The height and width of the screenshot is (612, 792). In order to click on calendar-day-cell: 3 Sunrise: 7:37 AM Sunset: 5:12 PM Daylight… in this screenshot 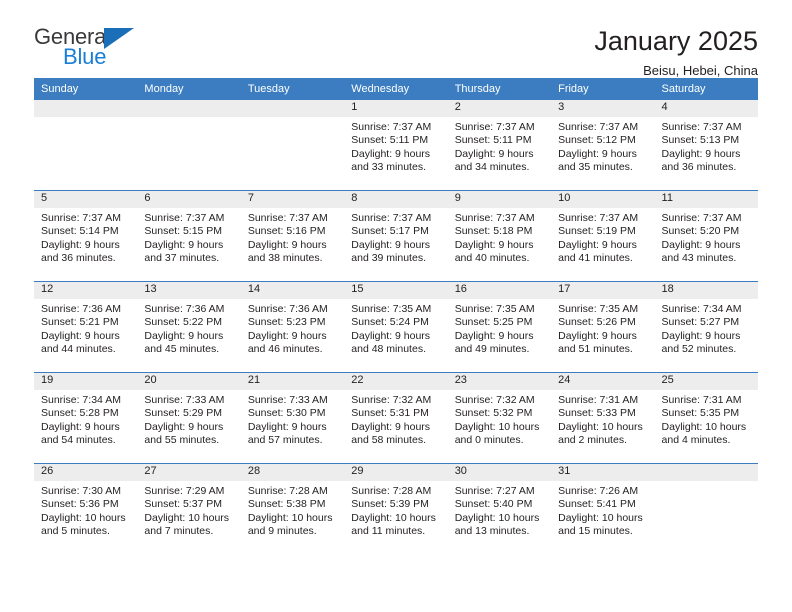, I will do `click(603, 145)`.